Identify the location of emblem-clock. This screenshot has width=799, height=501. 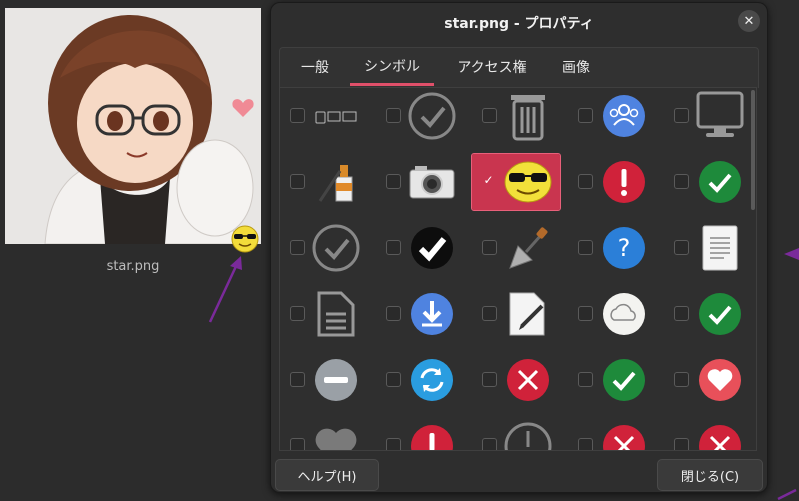
(516, 434).